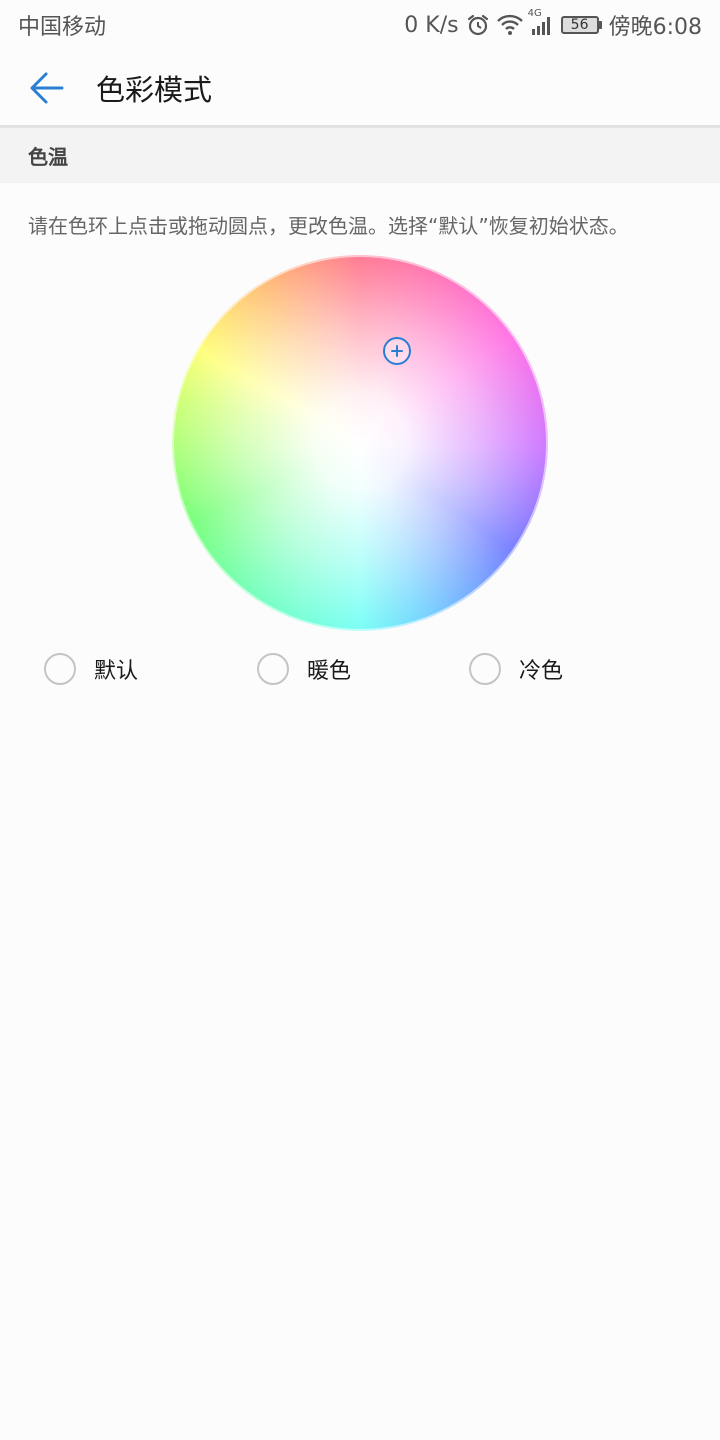 The height and width of the screenshot is (1440, 720). What do you see at coordinates (600, 25) in the screenshot?
I see `battery-cap` at bounding box center [600, 25].